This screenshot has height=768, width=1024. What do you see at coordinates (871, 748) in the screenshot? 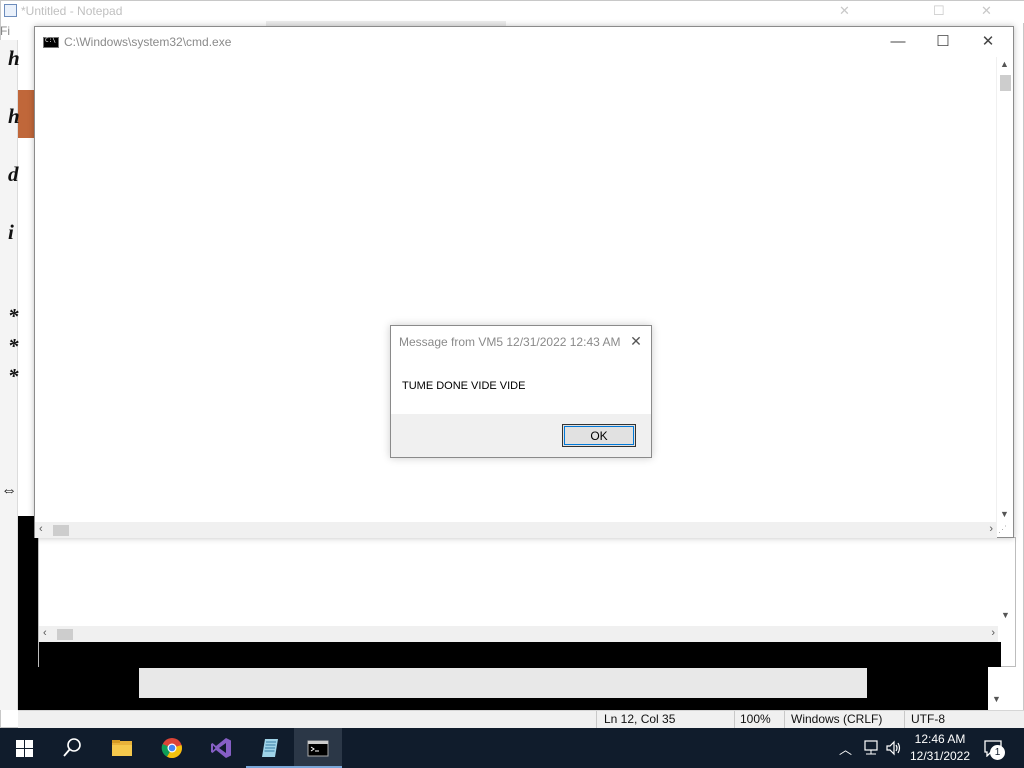
I see `network-icon` at bounding box center [871, 748].